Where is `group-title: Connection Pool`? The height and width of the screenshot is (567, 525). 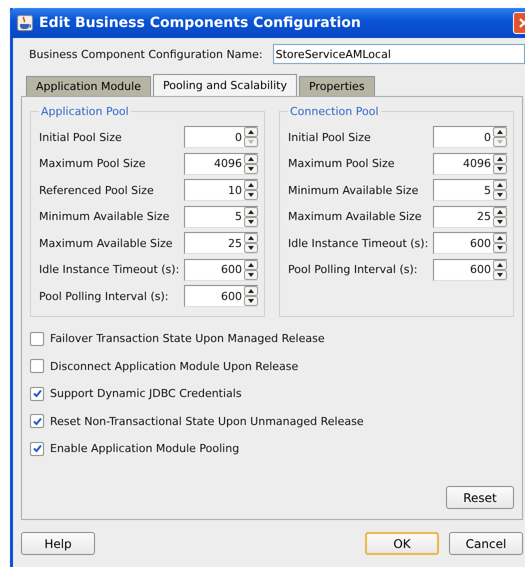
group-title: Connection Pool is located at coordinates (334, 111).